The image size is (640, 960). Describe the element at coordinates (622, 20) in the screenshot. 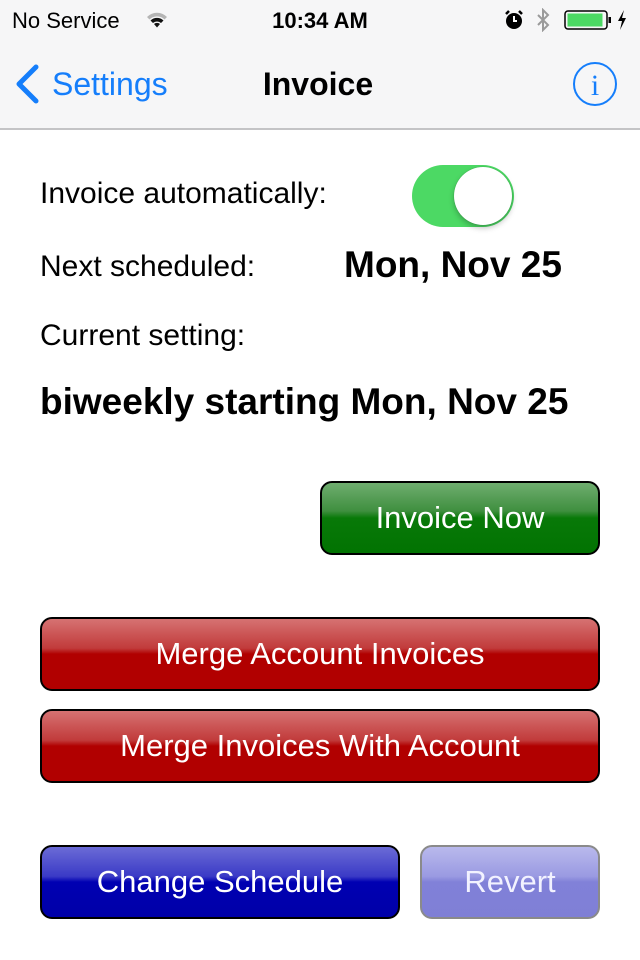

I see `charging-icon` at that location.